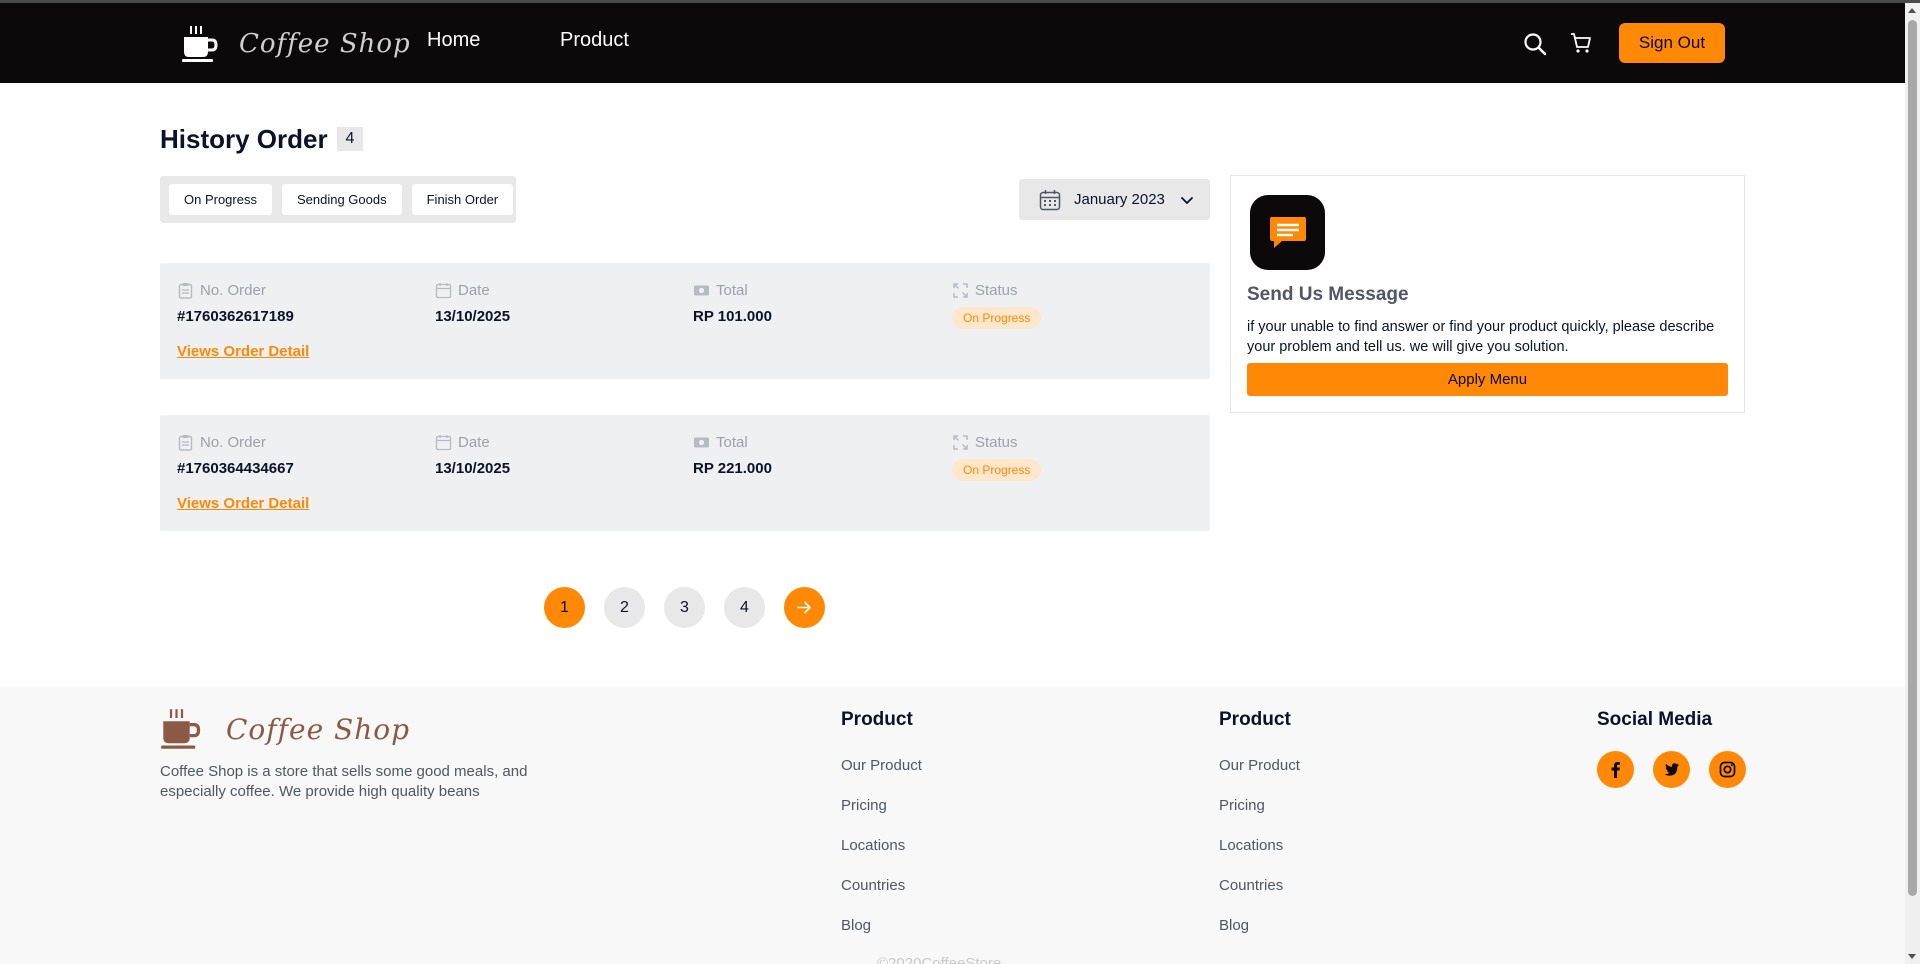 The image size is (1920, 964). What do you see at coordinates (1487, 379) in the screenshot?
I see `apply-menu-button: Apply Menu` at bounding box center [1487, 379].